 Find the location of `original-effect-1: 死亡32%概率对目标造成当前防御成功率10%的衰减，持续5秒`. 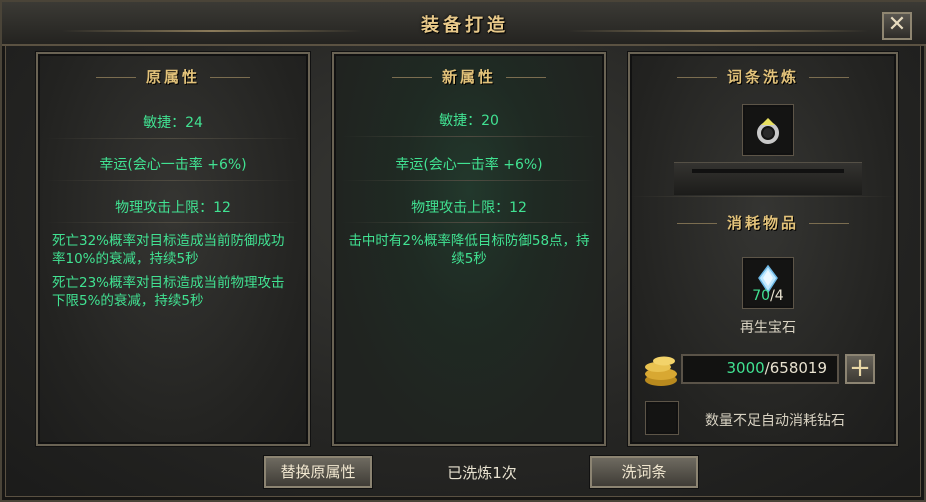

original-effect-1: 死亡32%概率对目标造成当前防御成功率10%的衰减，持续5秒 is located at coordinates (168, 250).